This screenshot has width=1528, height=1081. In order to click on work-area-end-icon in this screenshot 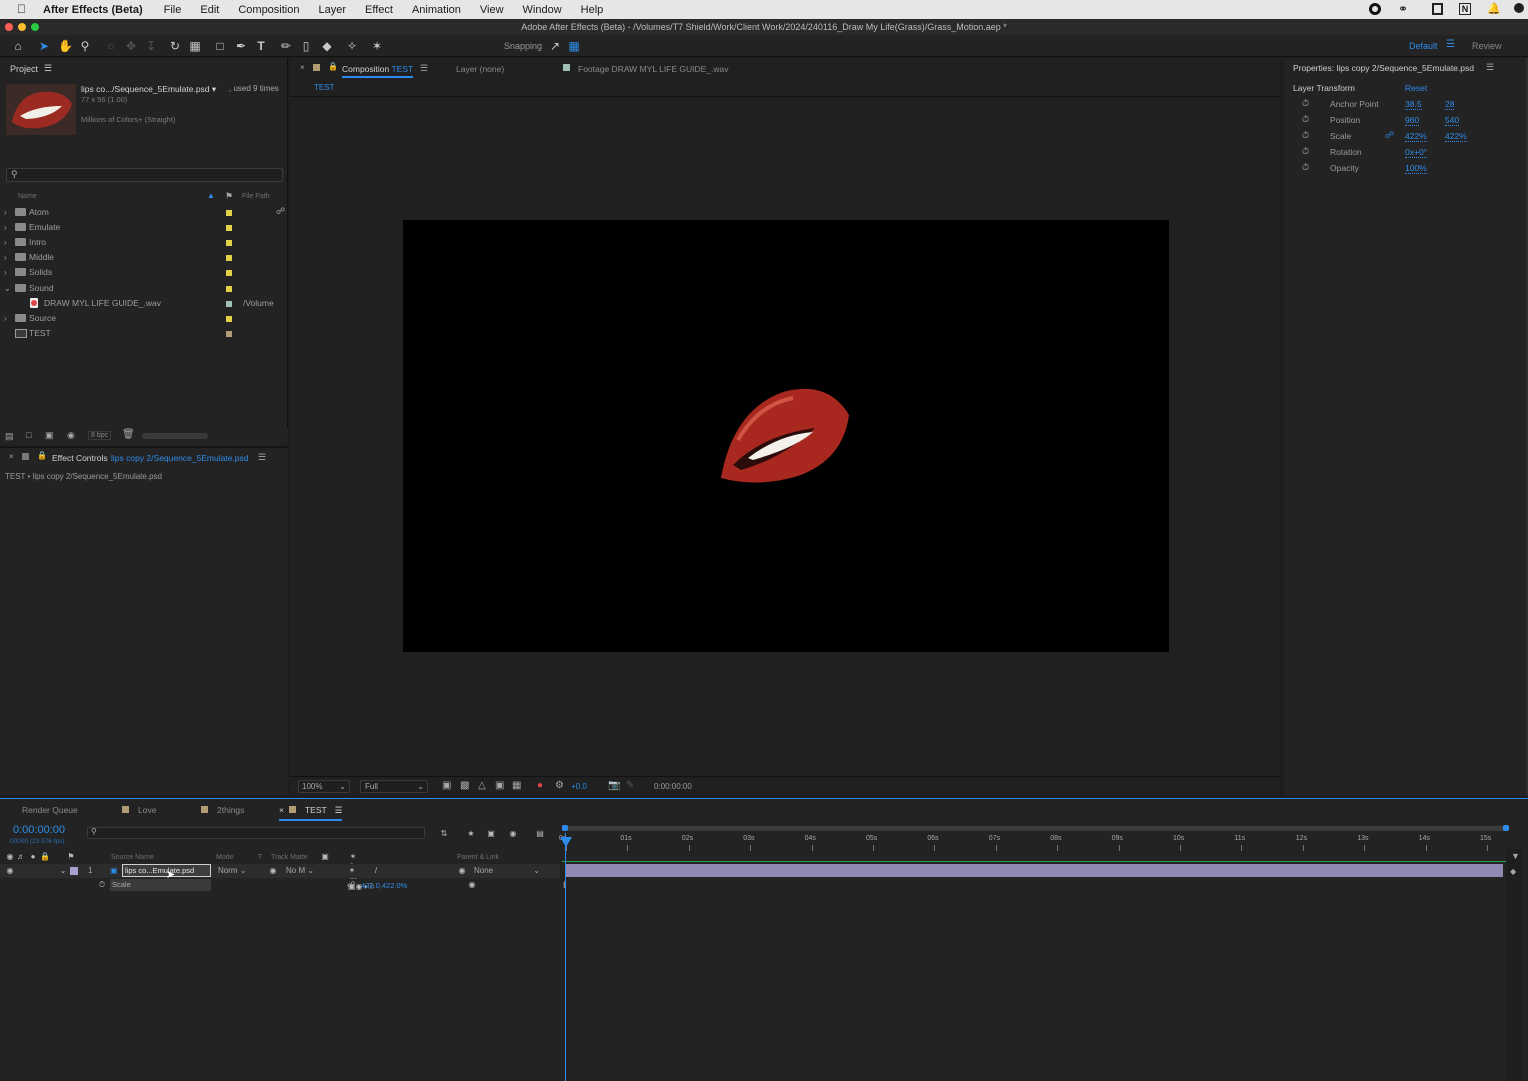, I will do `click(1506, 828)`.